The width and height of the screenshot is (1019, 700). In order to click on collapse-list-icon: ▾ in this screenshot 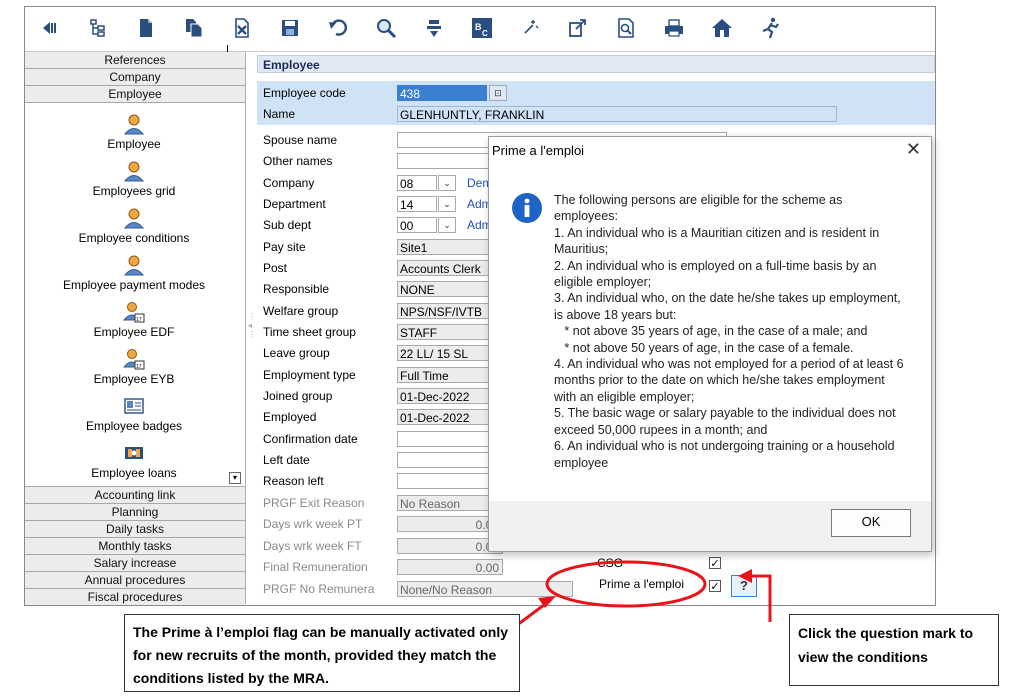, I will do `click(235, 478)`.